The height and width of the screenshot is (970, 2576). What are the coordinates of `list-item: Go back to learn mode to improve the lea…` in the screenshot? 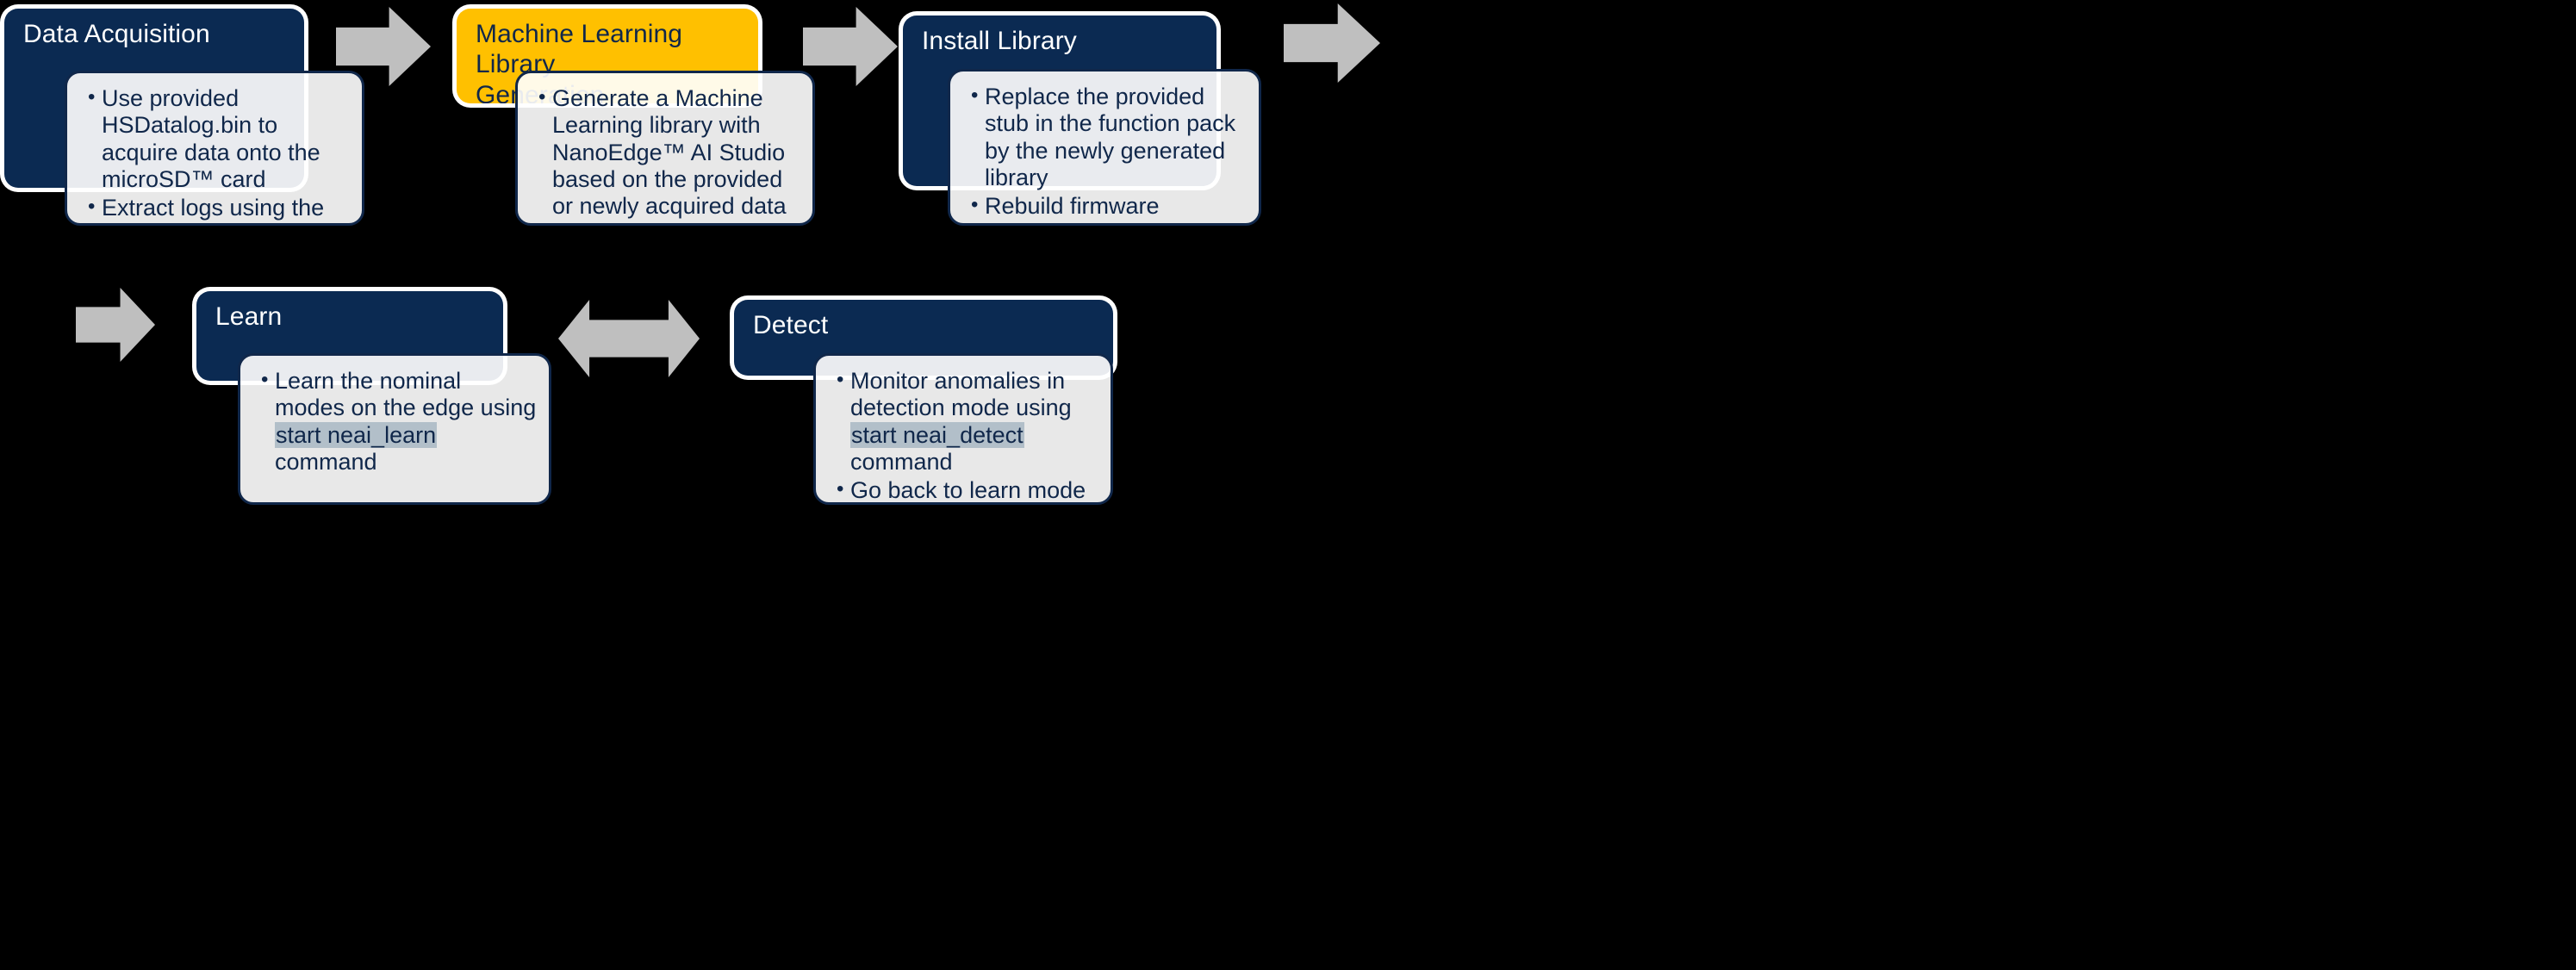 It's located at (968, 490).